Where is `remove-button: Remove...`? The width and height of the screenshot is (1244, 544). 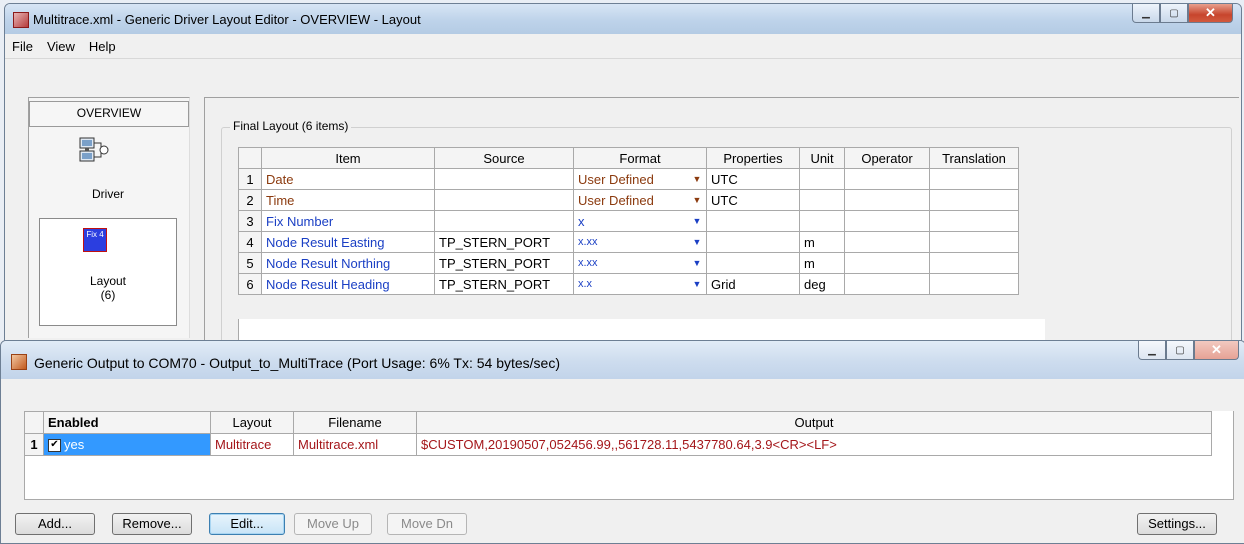 remove-button: Remove... is located at coordinates (152, 524).